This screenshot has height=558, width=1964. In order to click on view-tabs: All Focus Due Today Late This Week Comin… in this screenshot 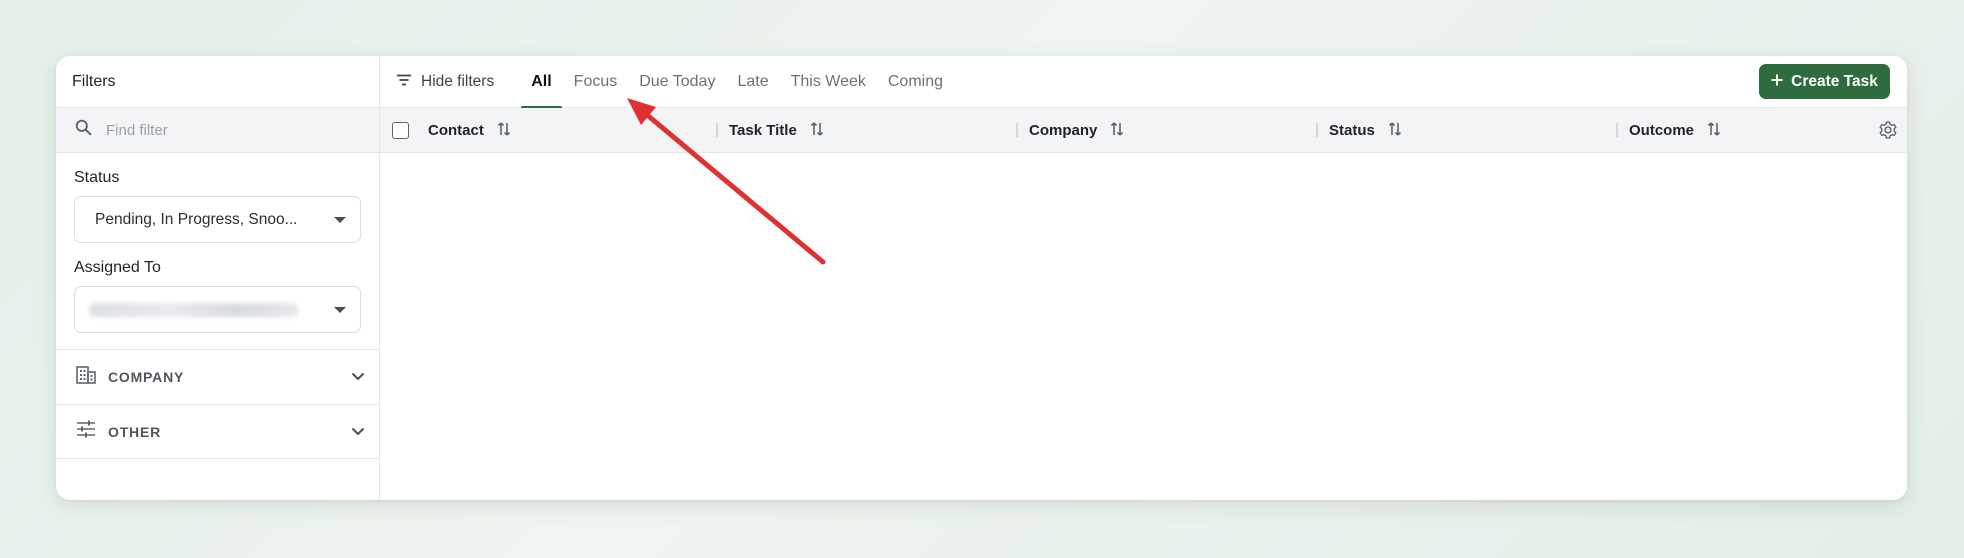, I will do `click(737, 82)`.